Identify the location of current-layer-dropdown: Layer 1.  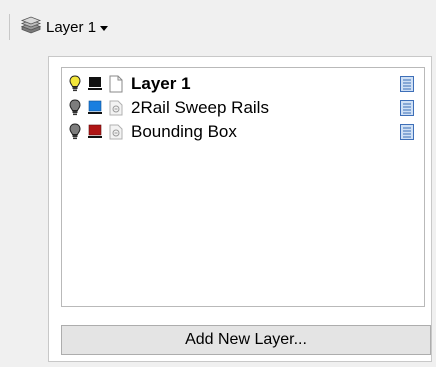
(64, 27).